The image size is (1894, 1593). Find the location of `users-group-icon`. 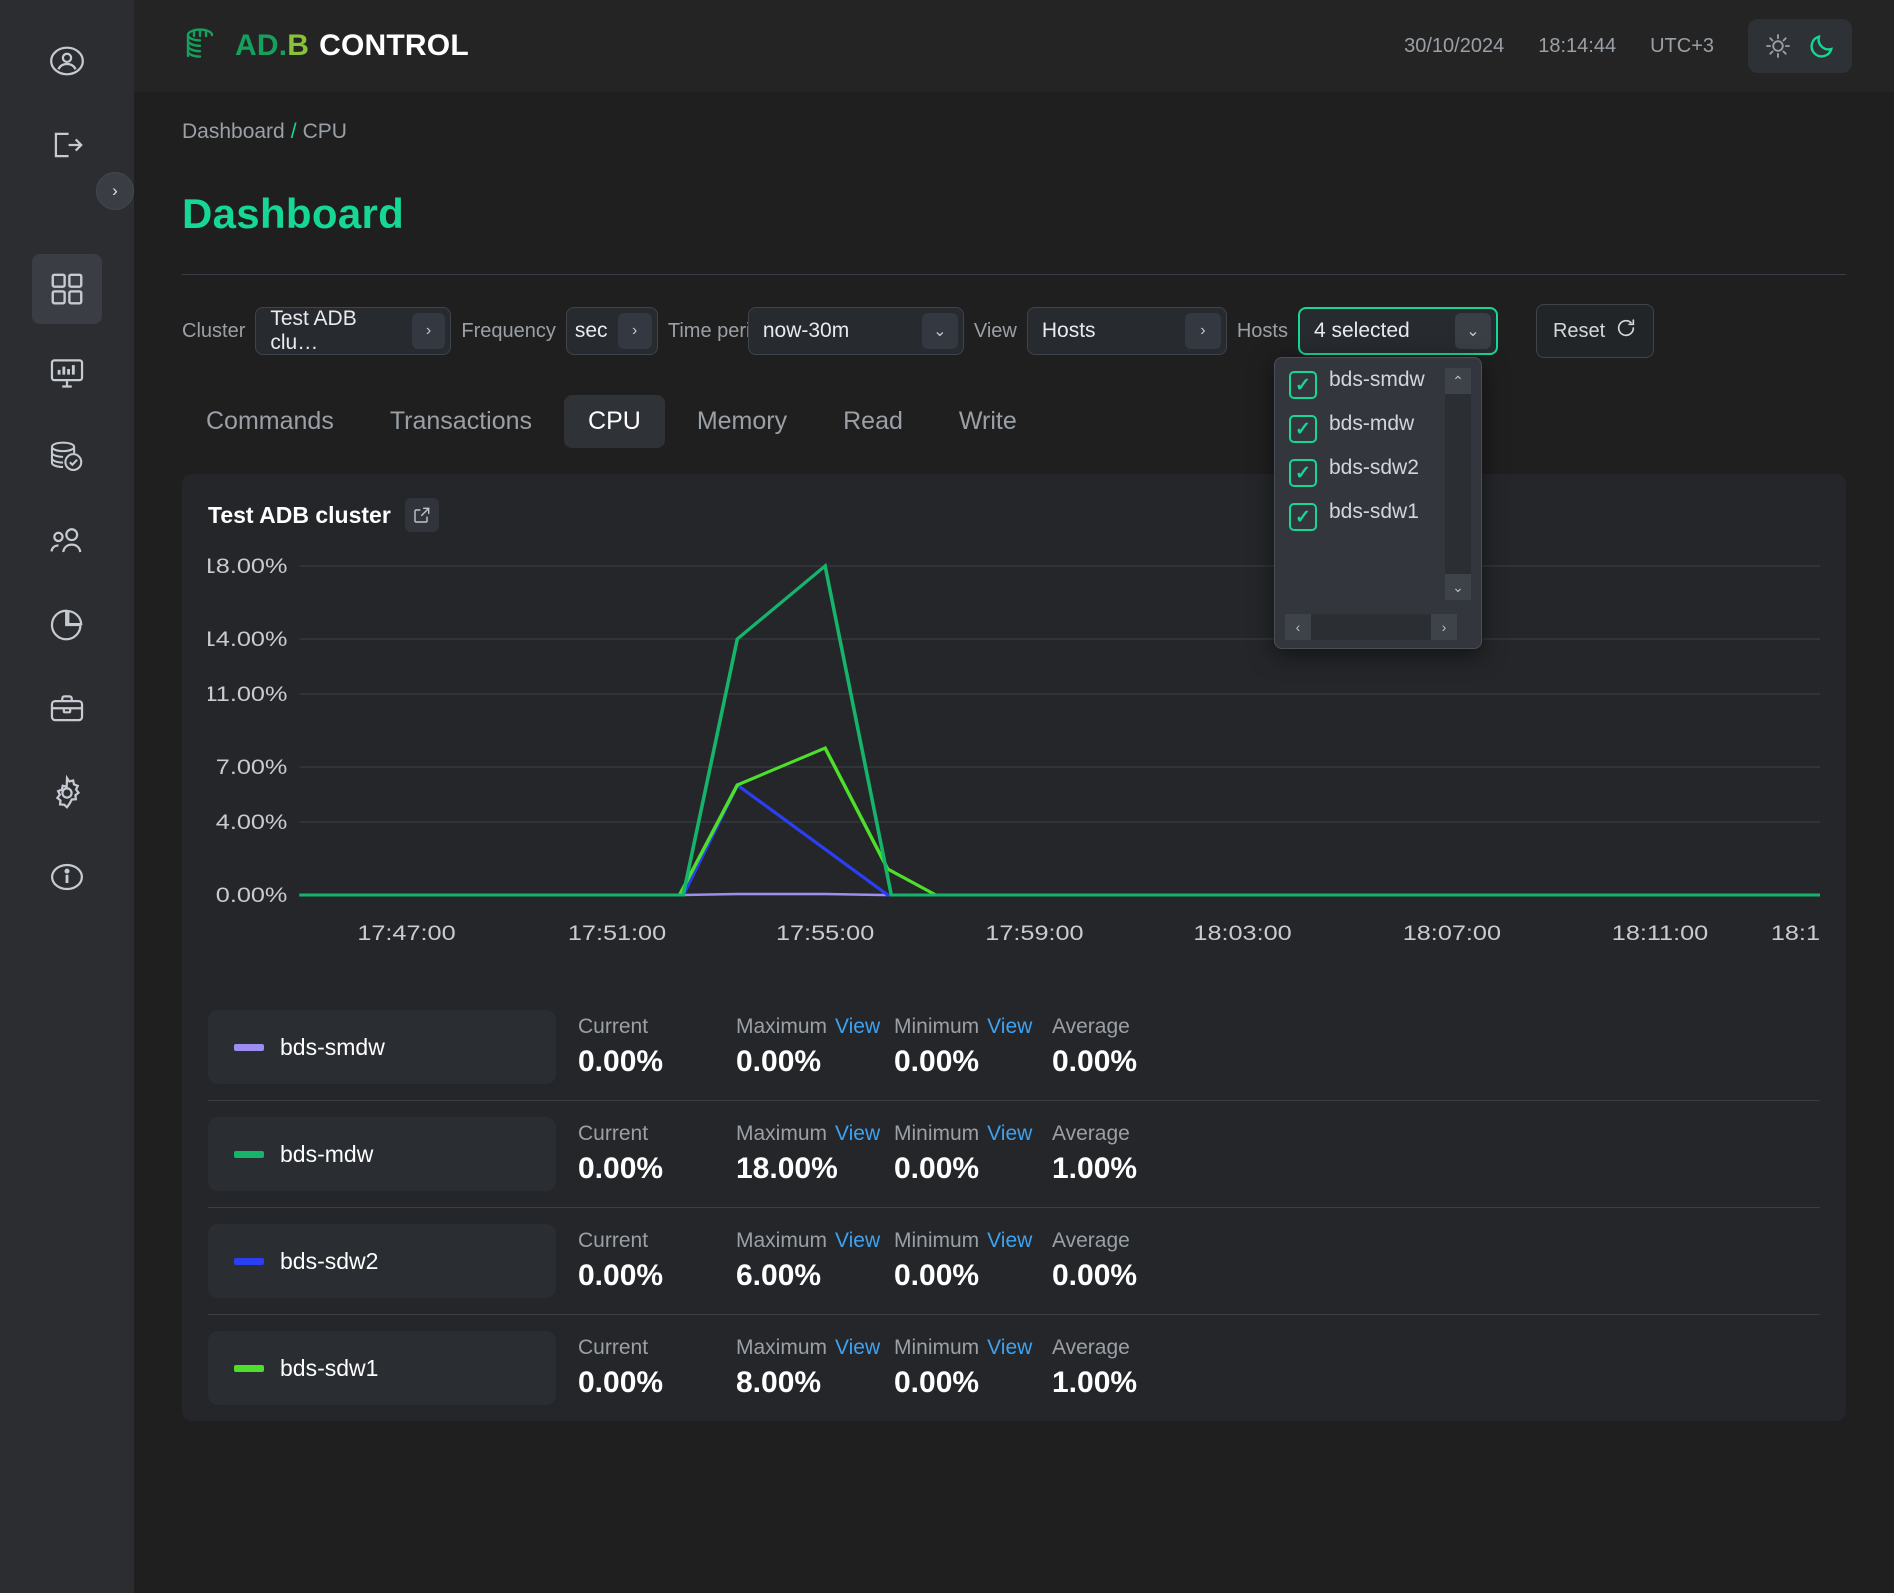

users-group-icon is located at coordinates (67, 541).